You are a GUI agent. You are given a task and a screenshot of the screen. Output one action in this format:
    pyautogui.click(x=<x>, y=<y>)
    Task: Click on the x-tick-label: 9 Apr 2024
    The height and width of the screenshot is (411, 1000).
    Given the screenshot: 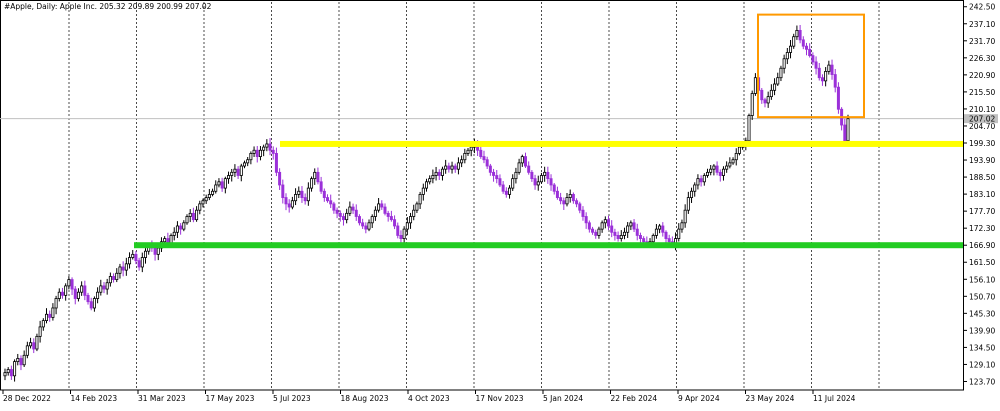 What is the action you would take?
    pyautogui.click(x=699, y=398)
    